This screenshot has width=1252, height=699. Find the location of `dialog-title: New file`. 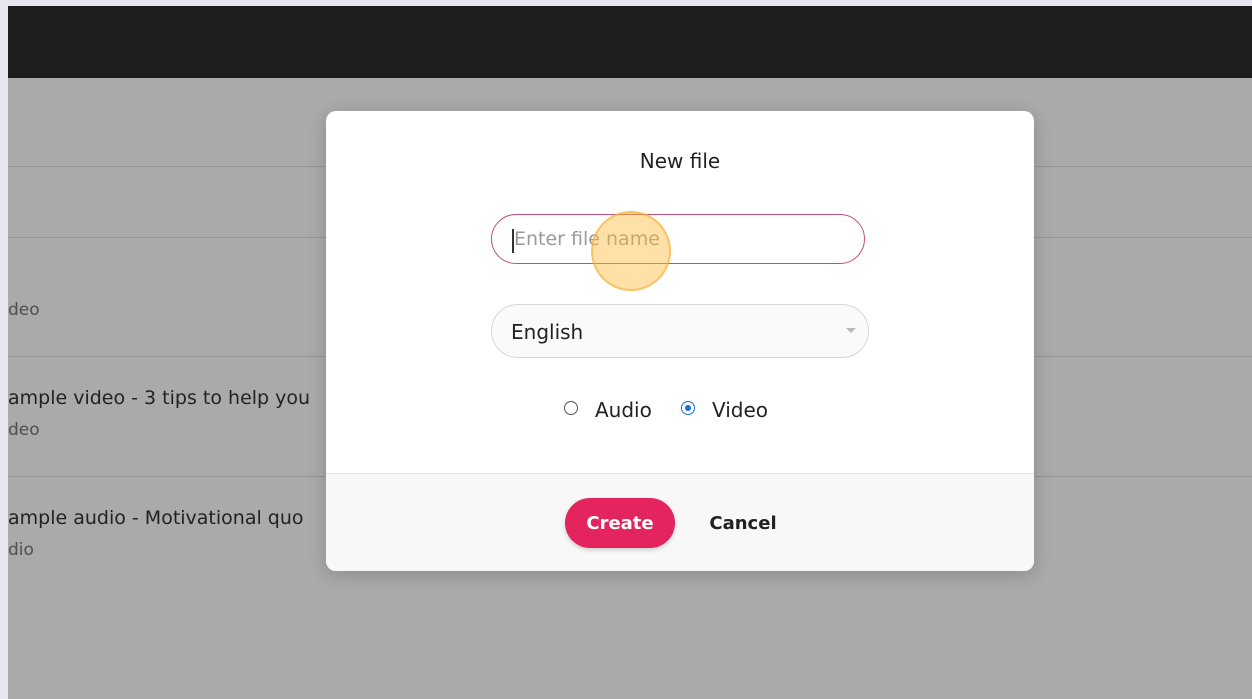

dialog-title: New file is located at coordinates (680, 161).